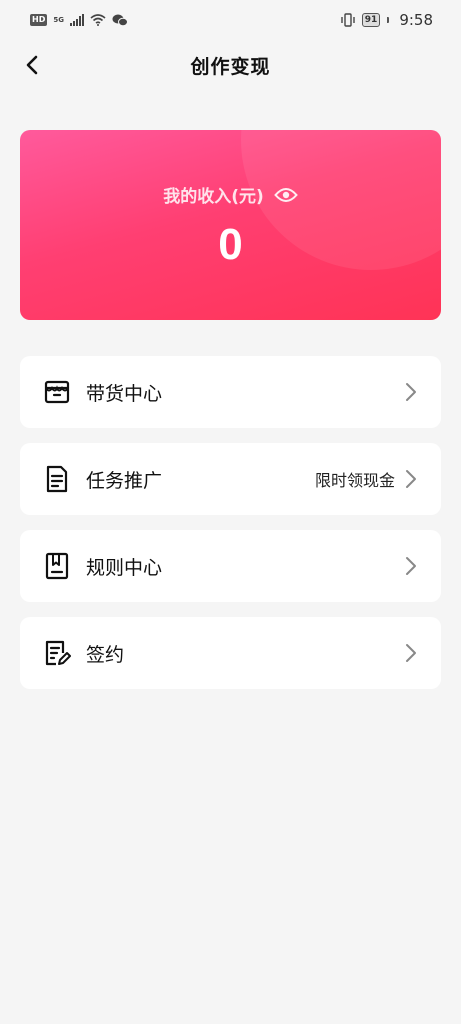 The image size is (461, 1024). What do you see at coordinates (416, 20) in the screenshot?
I see `clock: 9:58` at bounding box center [416, 20].